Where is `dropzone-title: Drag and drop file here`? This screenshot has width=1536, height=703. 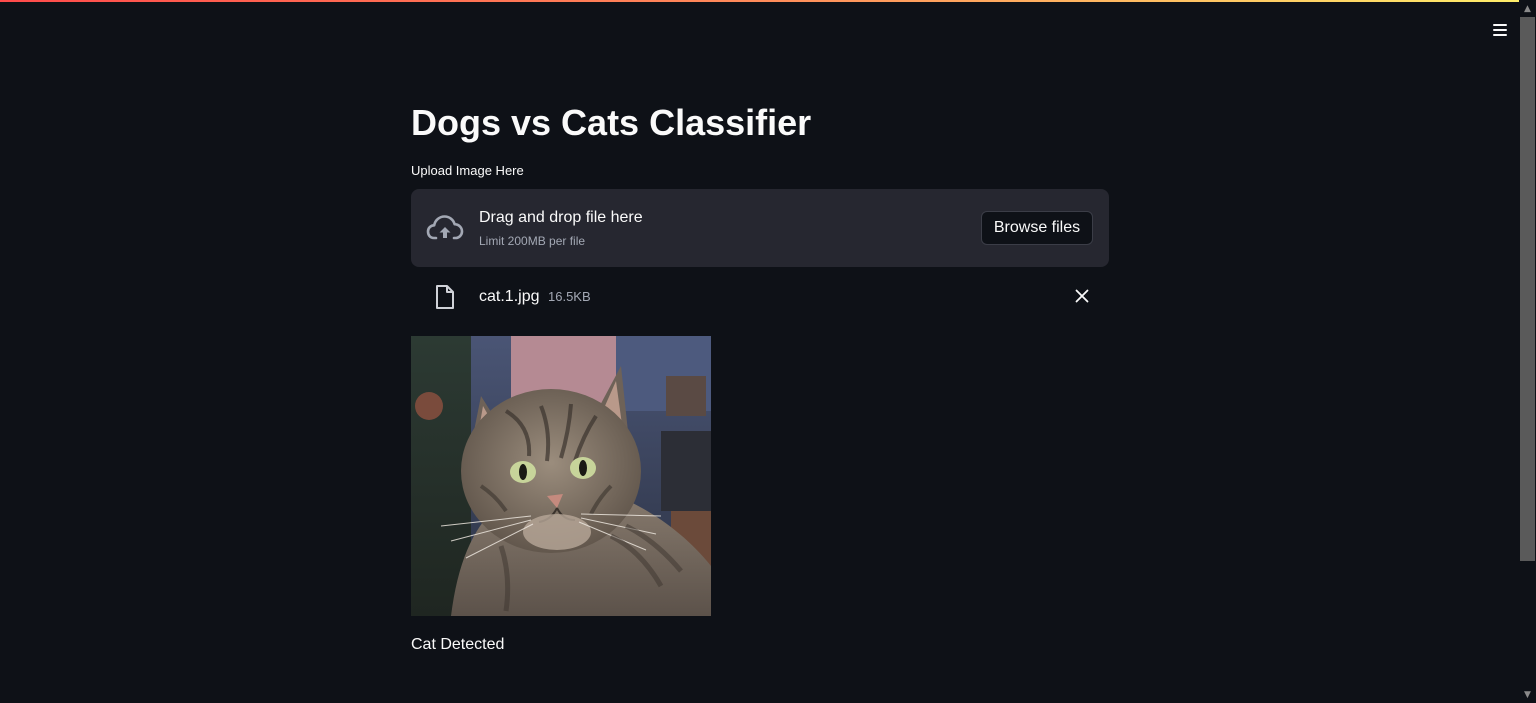
dropzone-title: Drag and drop file here is located at coordinates (561, 217).